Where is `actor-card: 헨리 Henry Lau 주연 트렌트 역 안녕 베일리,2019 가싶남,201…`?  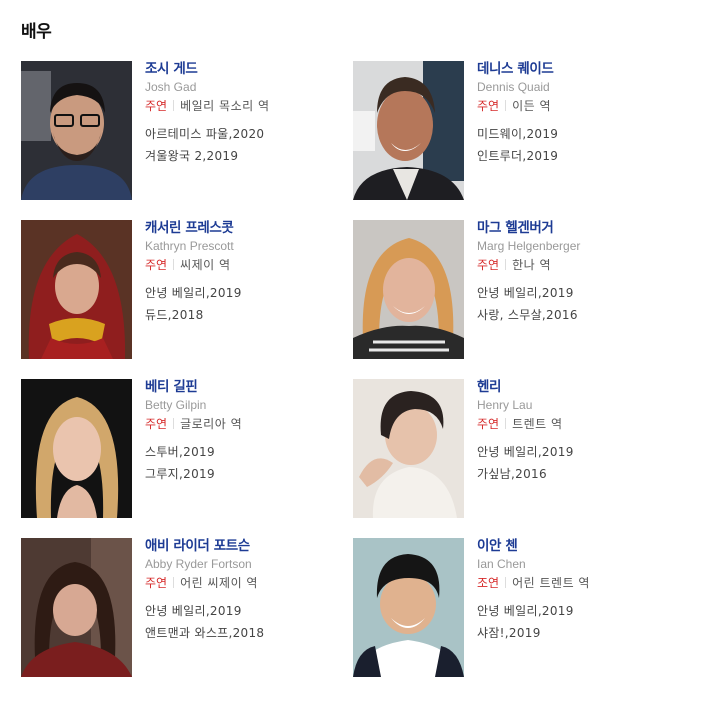
actor-card: 헨리 Henry Lau 주연 트렌트 역 안녕 베일리,2019 가싶남,201… is located at coordinates (518, 449).